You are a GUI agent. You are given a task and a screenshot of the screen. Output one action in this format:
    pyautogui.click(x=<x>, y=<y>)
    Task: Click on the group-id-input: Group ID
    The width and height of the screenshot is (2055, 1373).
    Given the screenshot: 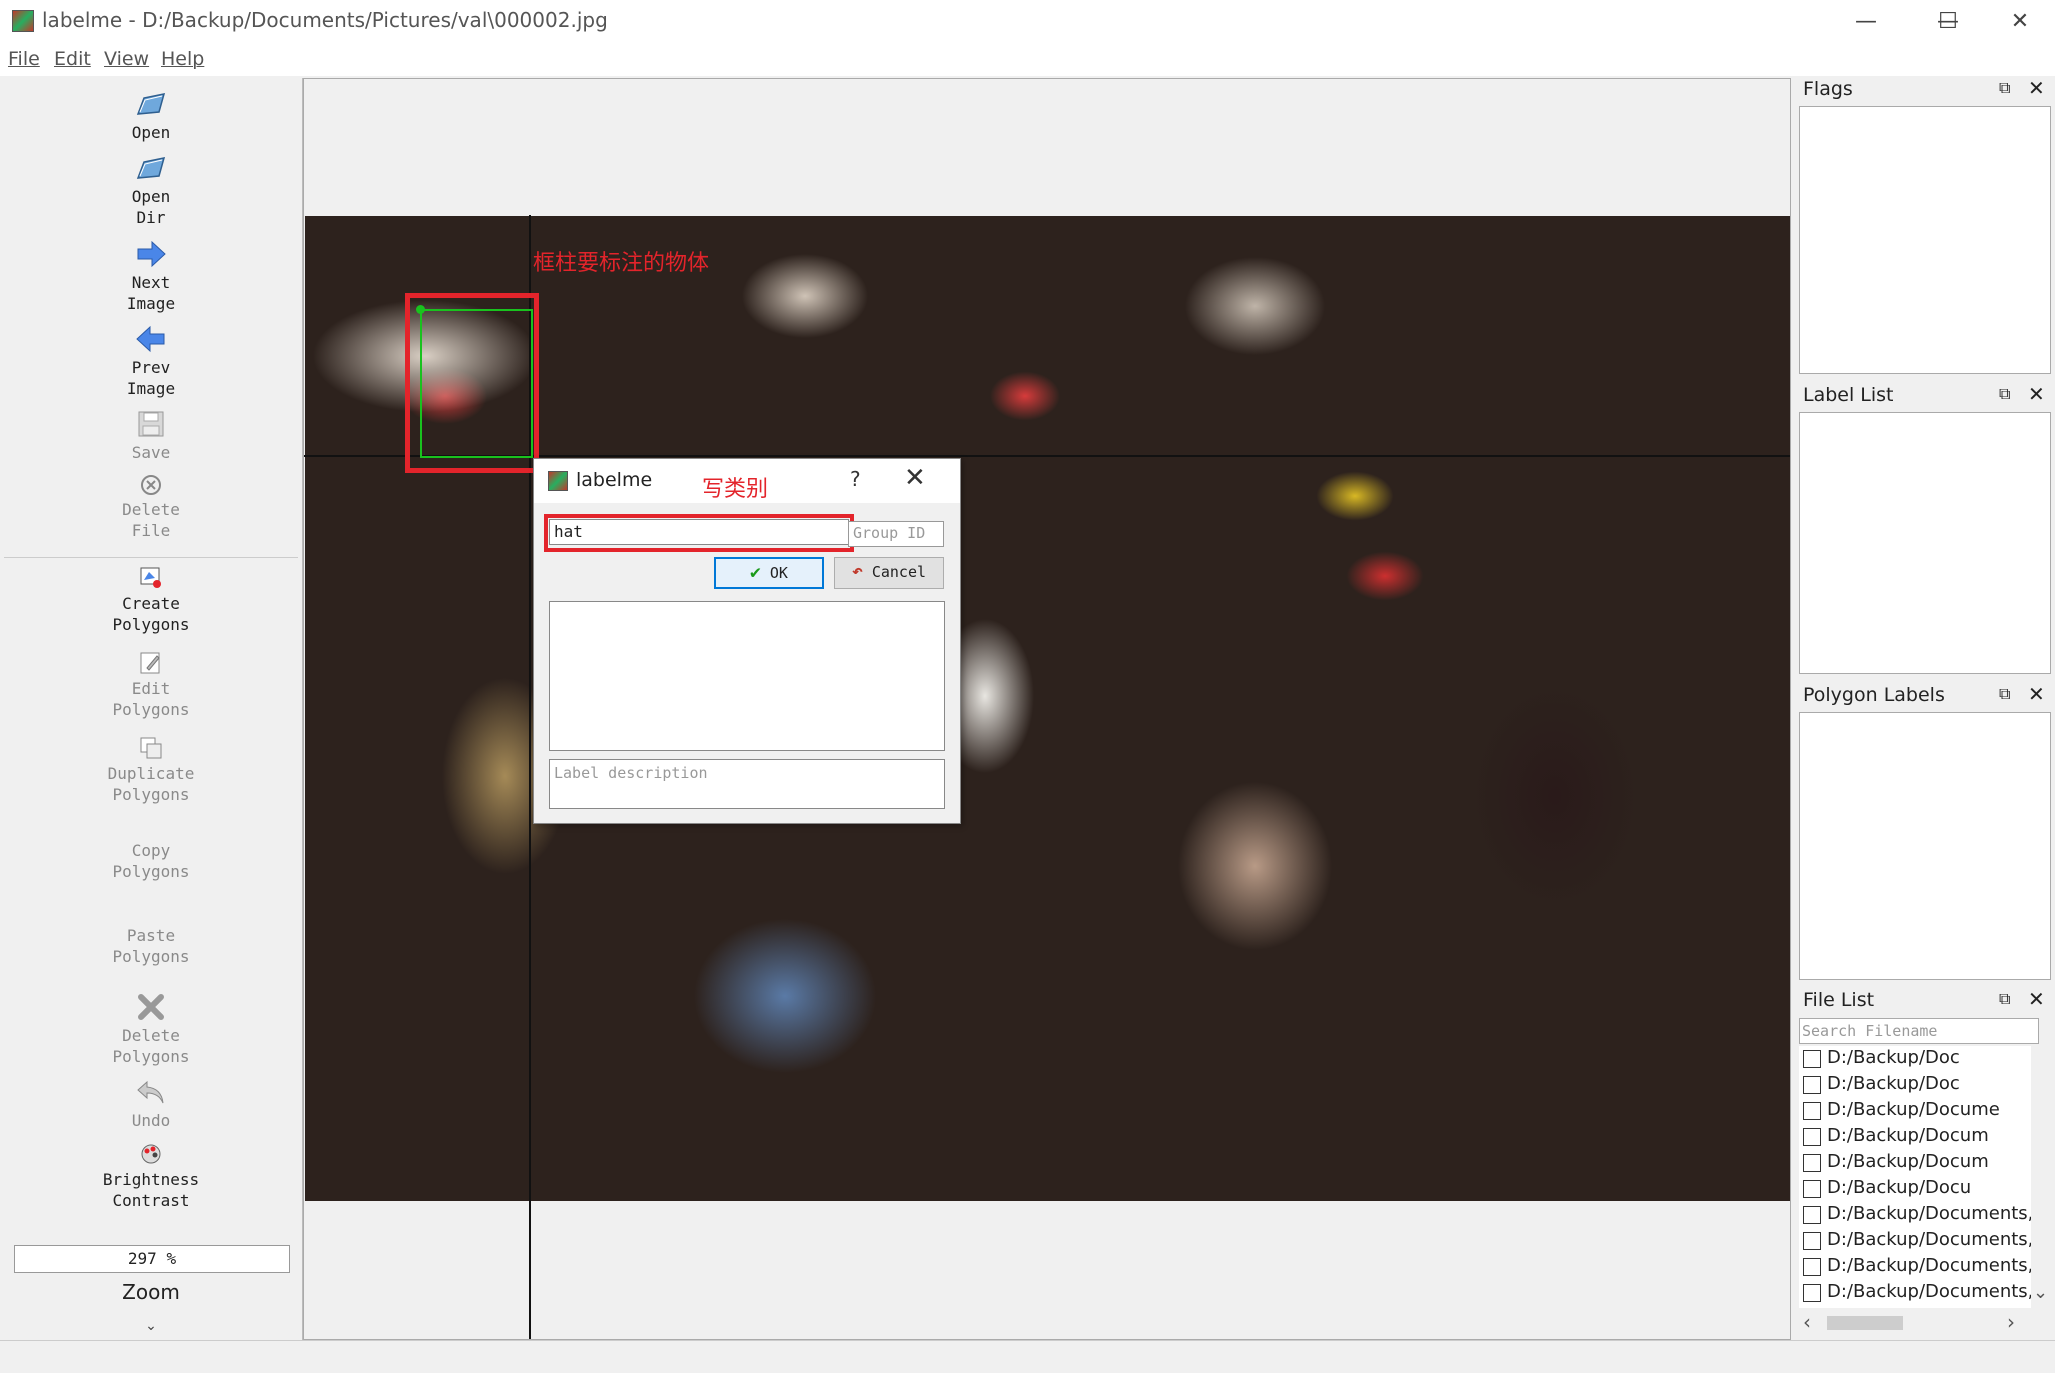 What is the action you would take?
    pyautogui.click(x=896, y=534)
    